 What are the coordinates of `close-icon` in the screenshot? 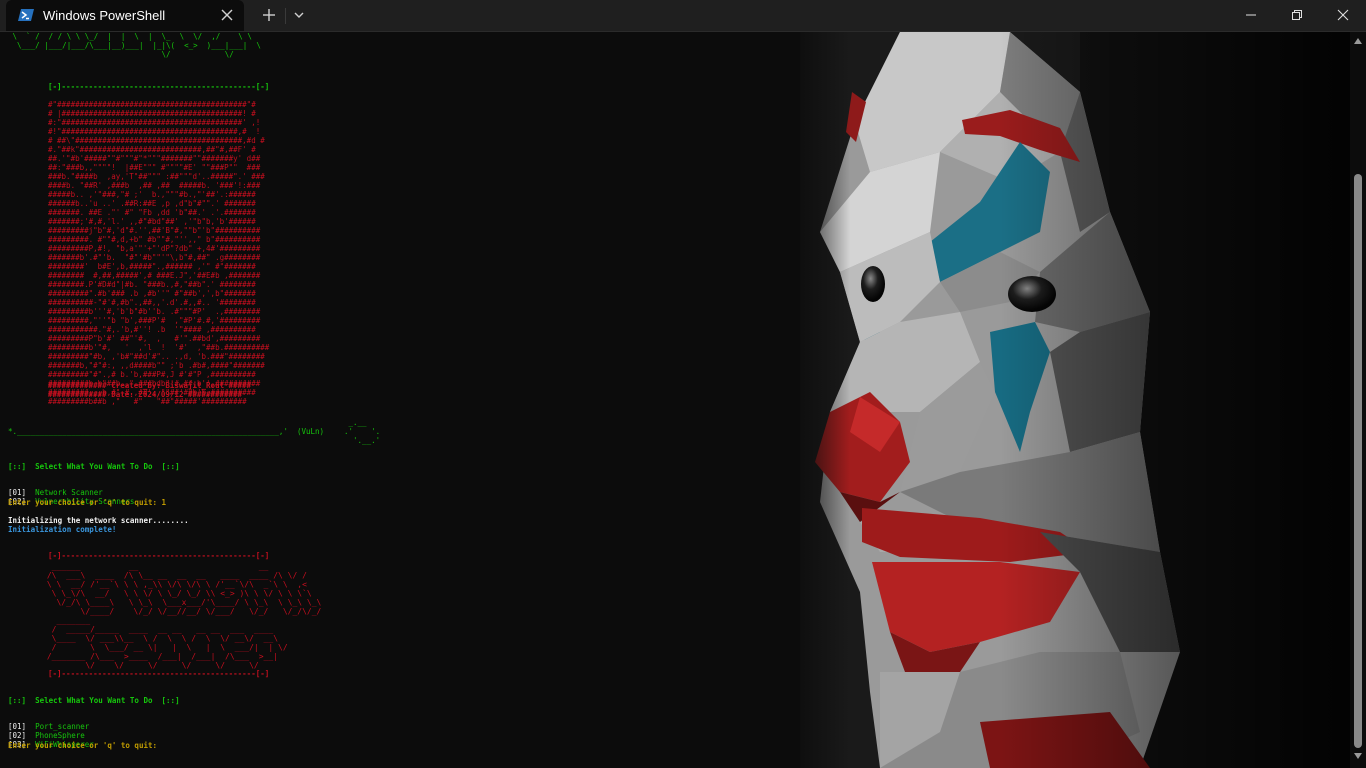 It's located at (1343, 15).